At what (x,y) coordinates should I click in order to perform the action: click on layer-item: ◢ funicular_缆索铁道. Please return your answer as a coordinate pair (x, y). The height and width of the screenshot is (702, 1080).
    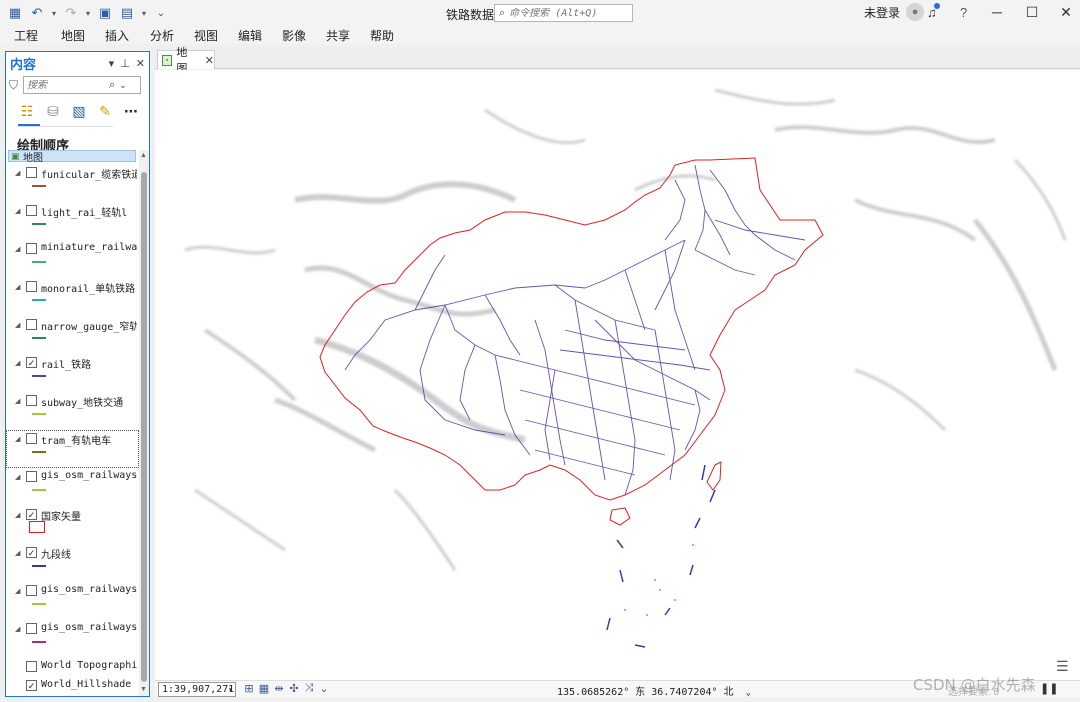
    Looking at the image, I should click on (72, 183).